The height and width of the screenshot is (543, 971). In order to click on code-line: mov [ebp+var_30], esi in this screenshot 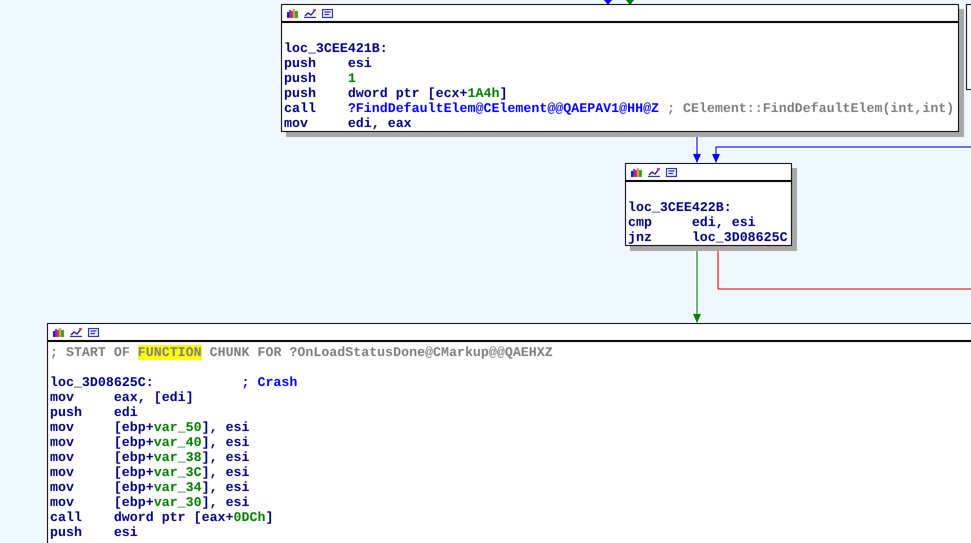, I will do `click(150, 502)`.